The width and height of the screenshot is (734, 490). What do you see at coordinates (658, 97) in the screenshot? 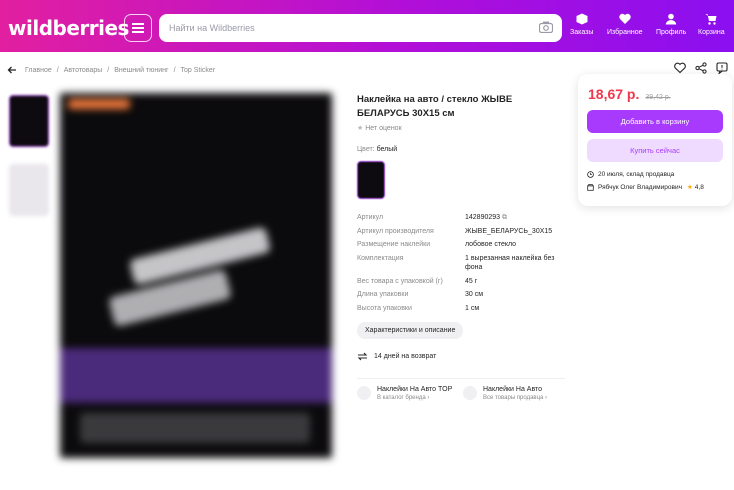
I see `old-price: 39,42 р.` at bounding box center [658, 97].